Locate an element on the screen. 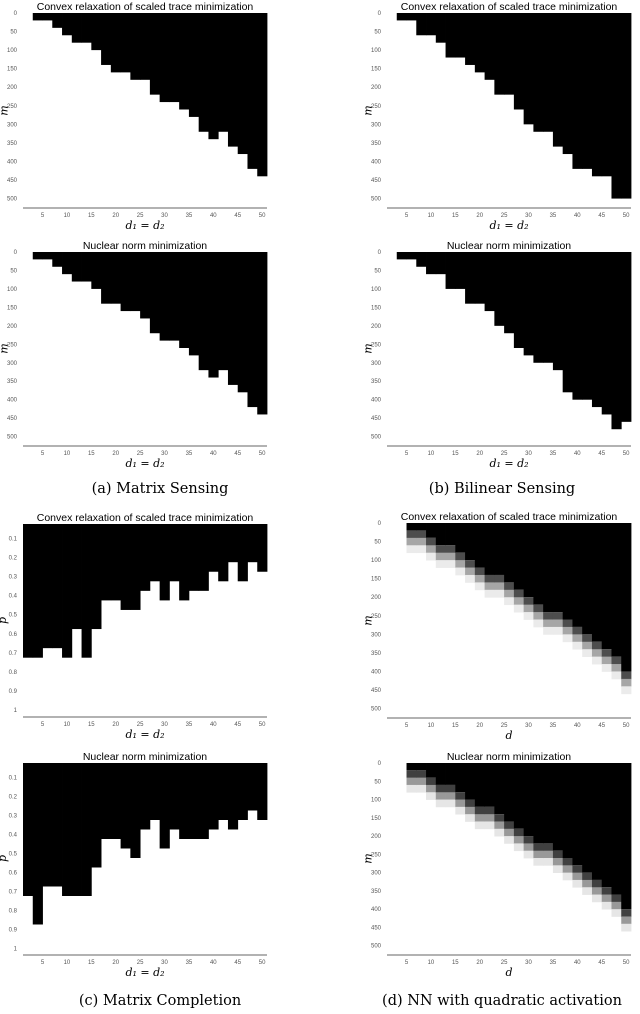 The image size is (640, 1014). y-tick-label: 50 is located at coordinates (377, 543).